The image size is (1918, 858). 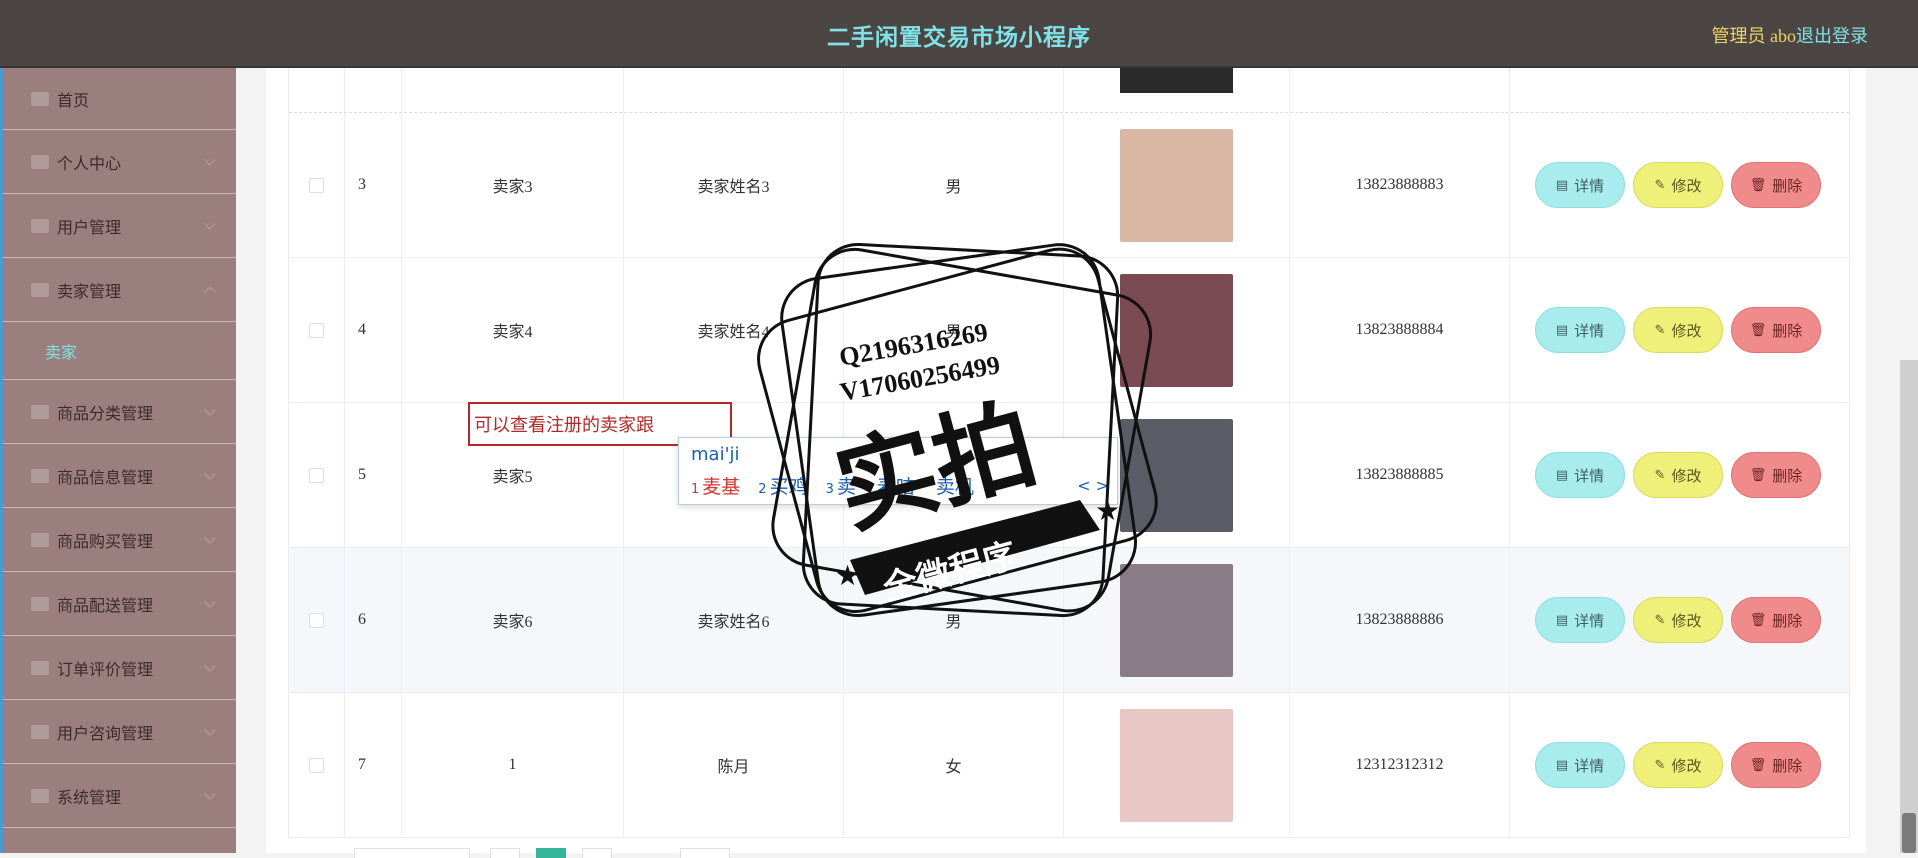 What do you see at coordinates (1400, 330) in the screenshot?
I see `cell-phone: 13823888884` at bounding box center [1400, 330].